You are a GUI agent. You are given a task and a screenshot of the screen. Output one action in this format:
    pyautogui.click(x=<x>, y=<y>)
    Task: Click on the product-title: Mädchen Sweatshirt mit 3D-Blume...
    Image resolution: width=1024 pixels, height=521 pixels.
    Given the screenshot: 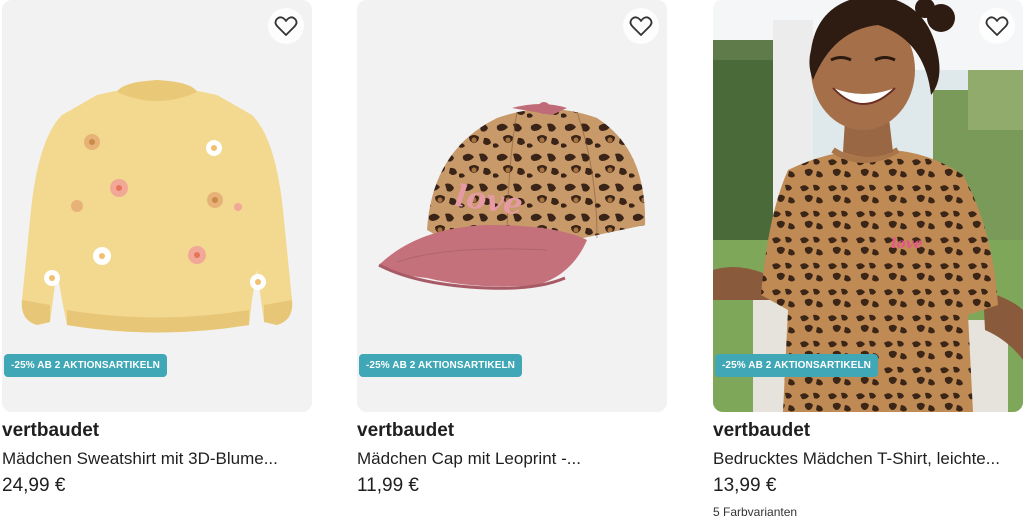 What is the action you would take?
    pyautogui.click(x=155, y=459)
    